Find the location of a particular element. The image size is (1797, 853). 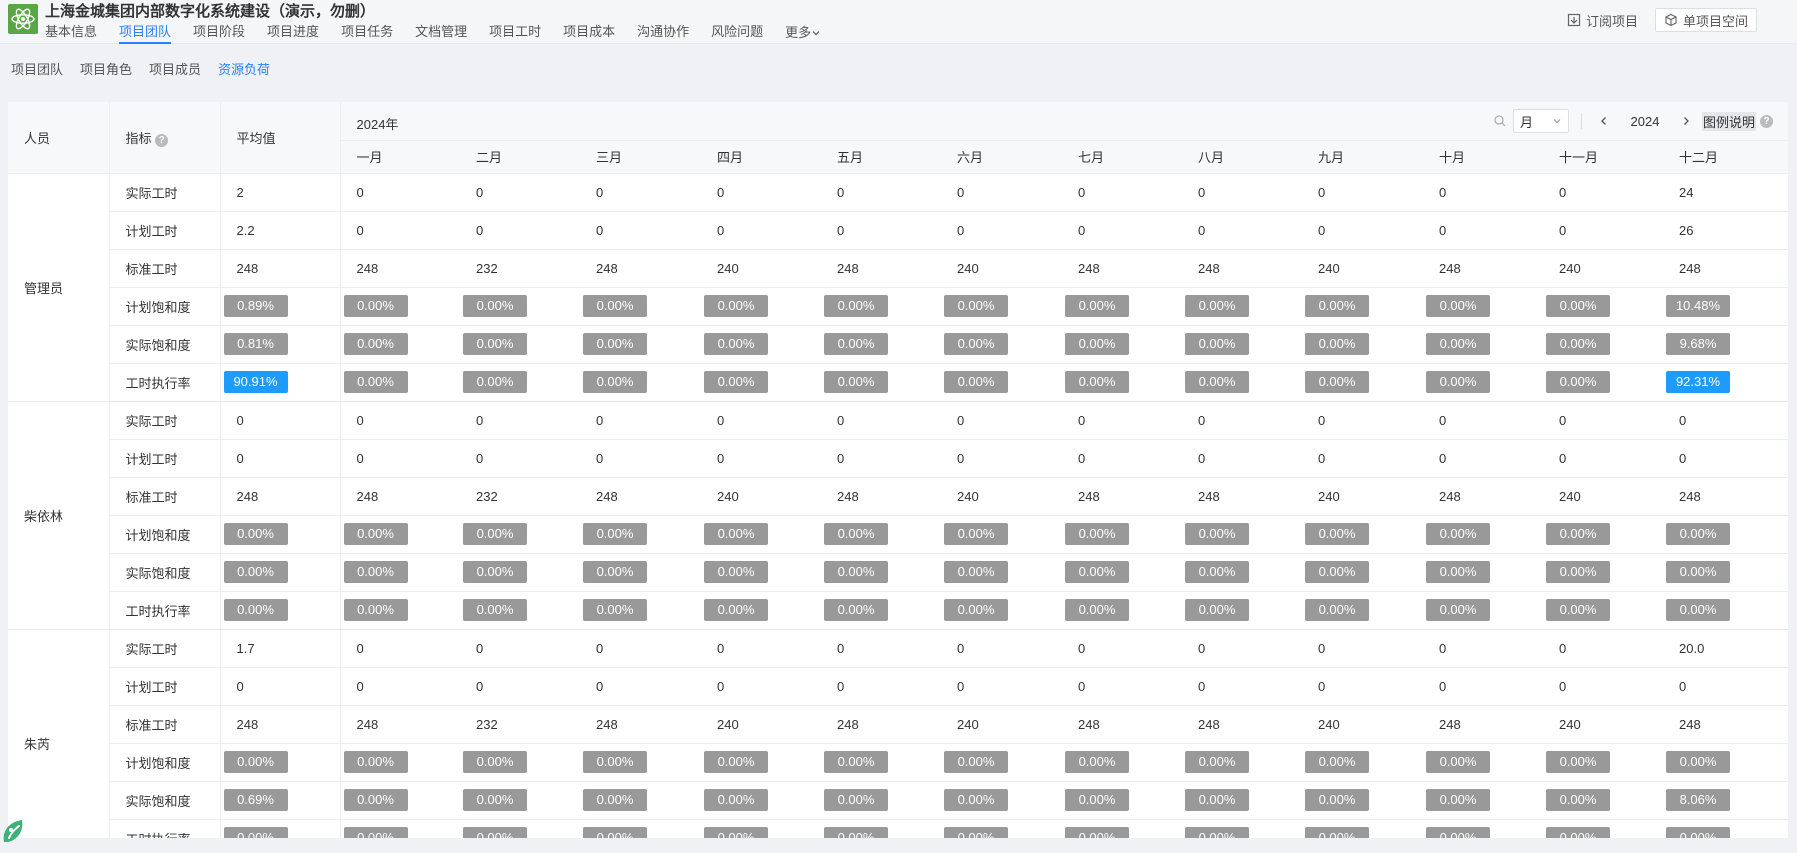

search-icon is located at coordinates (1500, 121).